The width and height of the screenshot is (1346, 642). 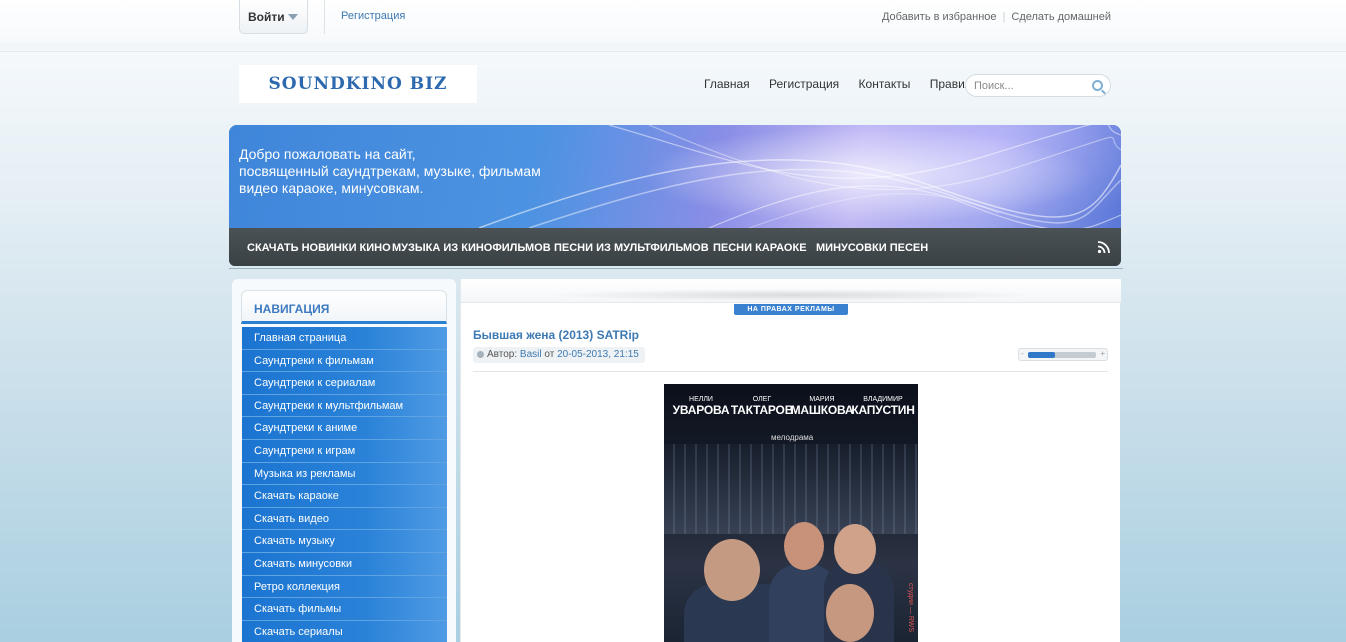 I want to click on poster-studio-credit: студии — RWS, so click(x=910, y=607).